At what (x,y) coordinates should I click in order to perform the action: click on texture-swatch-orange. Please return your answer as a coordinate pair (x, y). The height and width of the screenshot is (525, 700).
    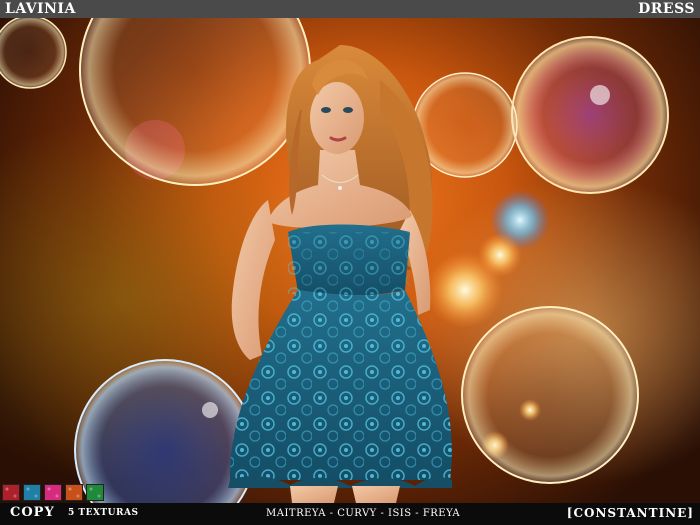
    Looking at the image, I should click on (74, 492).